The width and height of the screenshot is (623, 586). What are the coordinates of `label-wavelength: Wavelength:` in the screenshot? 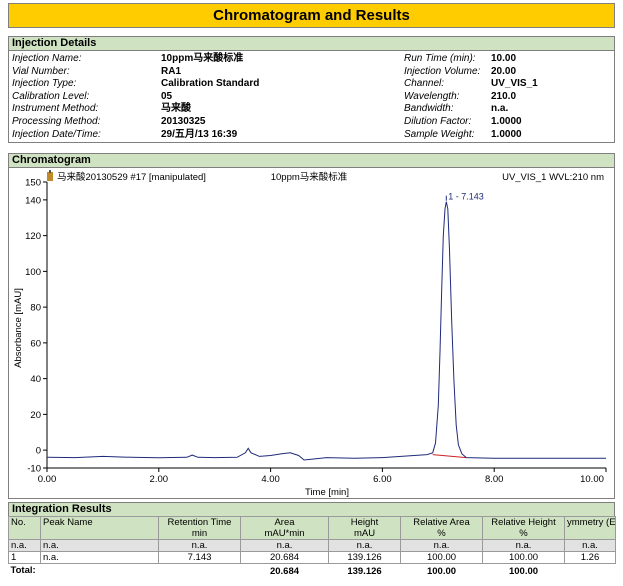 It's located at (432, 96).